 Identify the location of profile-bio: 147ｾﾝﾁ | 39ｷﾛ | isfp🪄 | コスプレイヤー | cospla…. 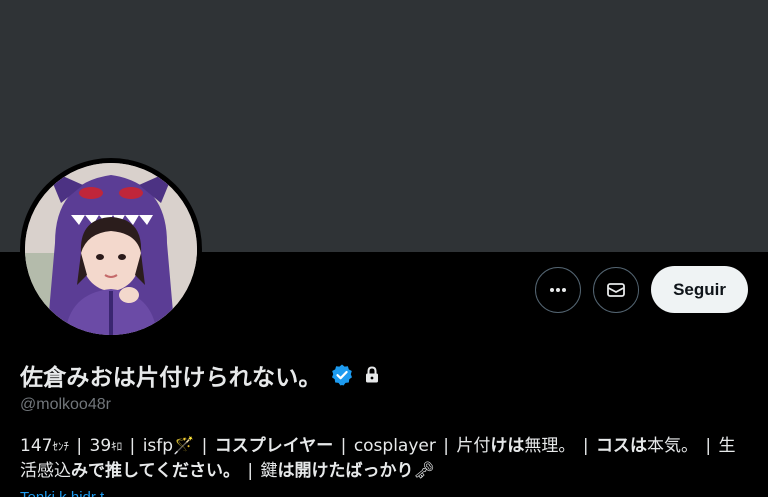
(378, 458).